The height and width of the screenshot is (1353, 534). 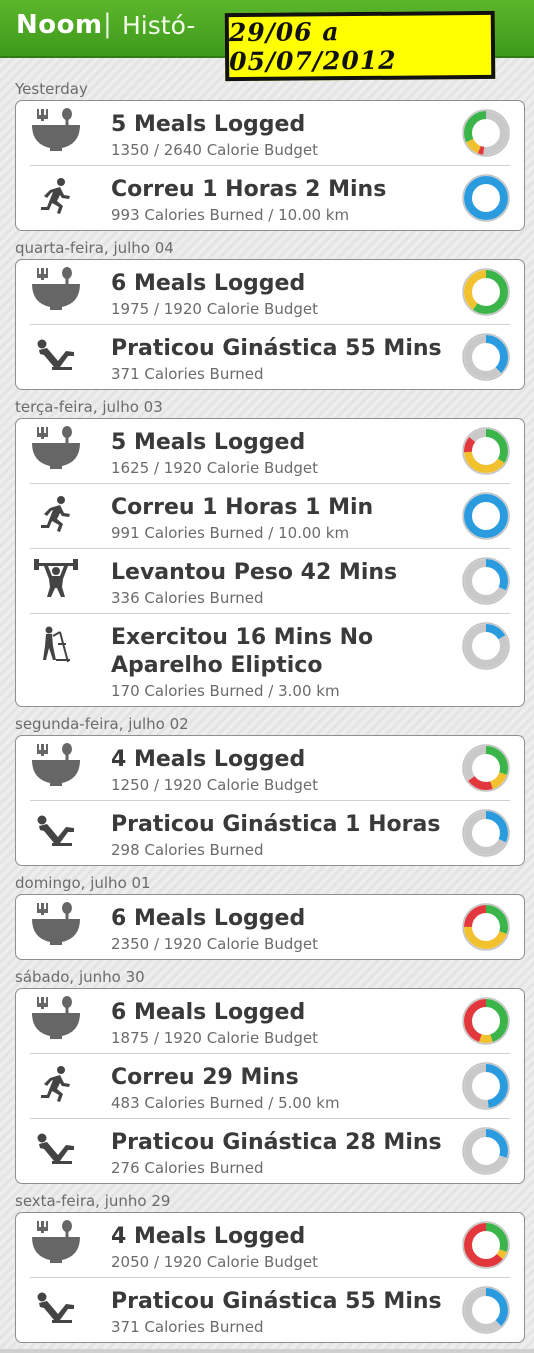 I want to click on day-label: segunda-feira, julho 02, so click(x=102, y=724).